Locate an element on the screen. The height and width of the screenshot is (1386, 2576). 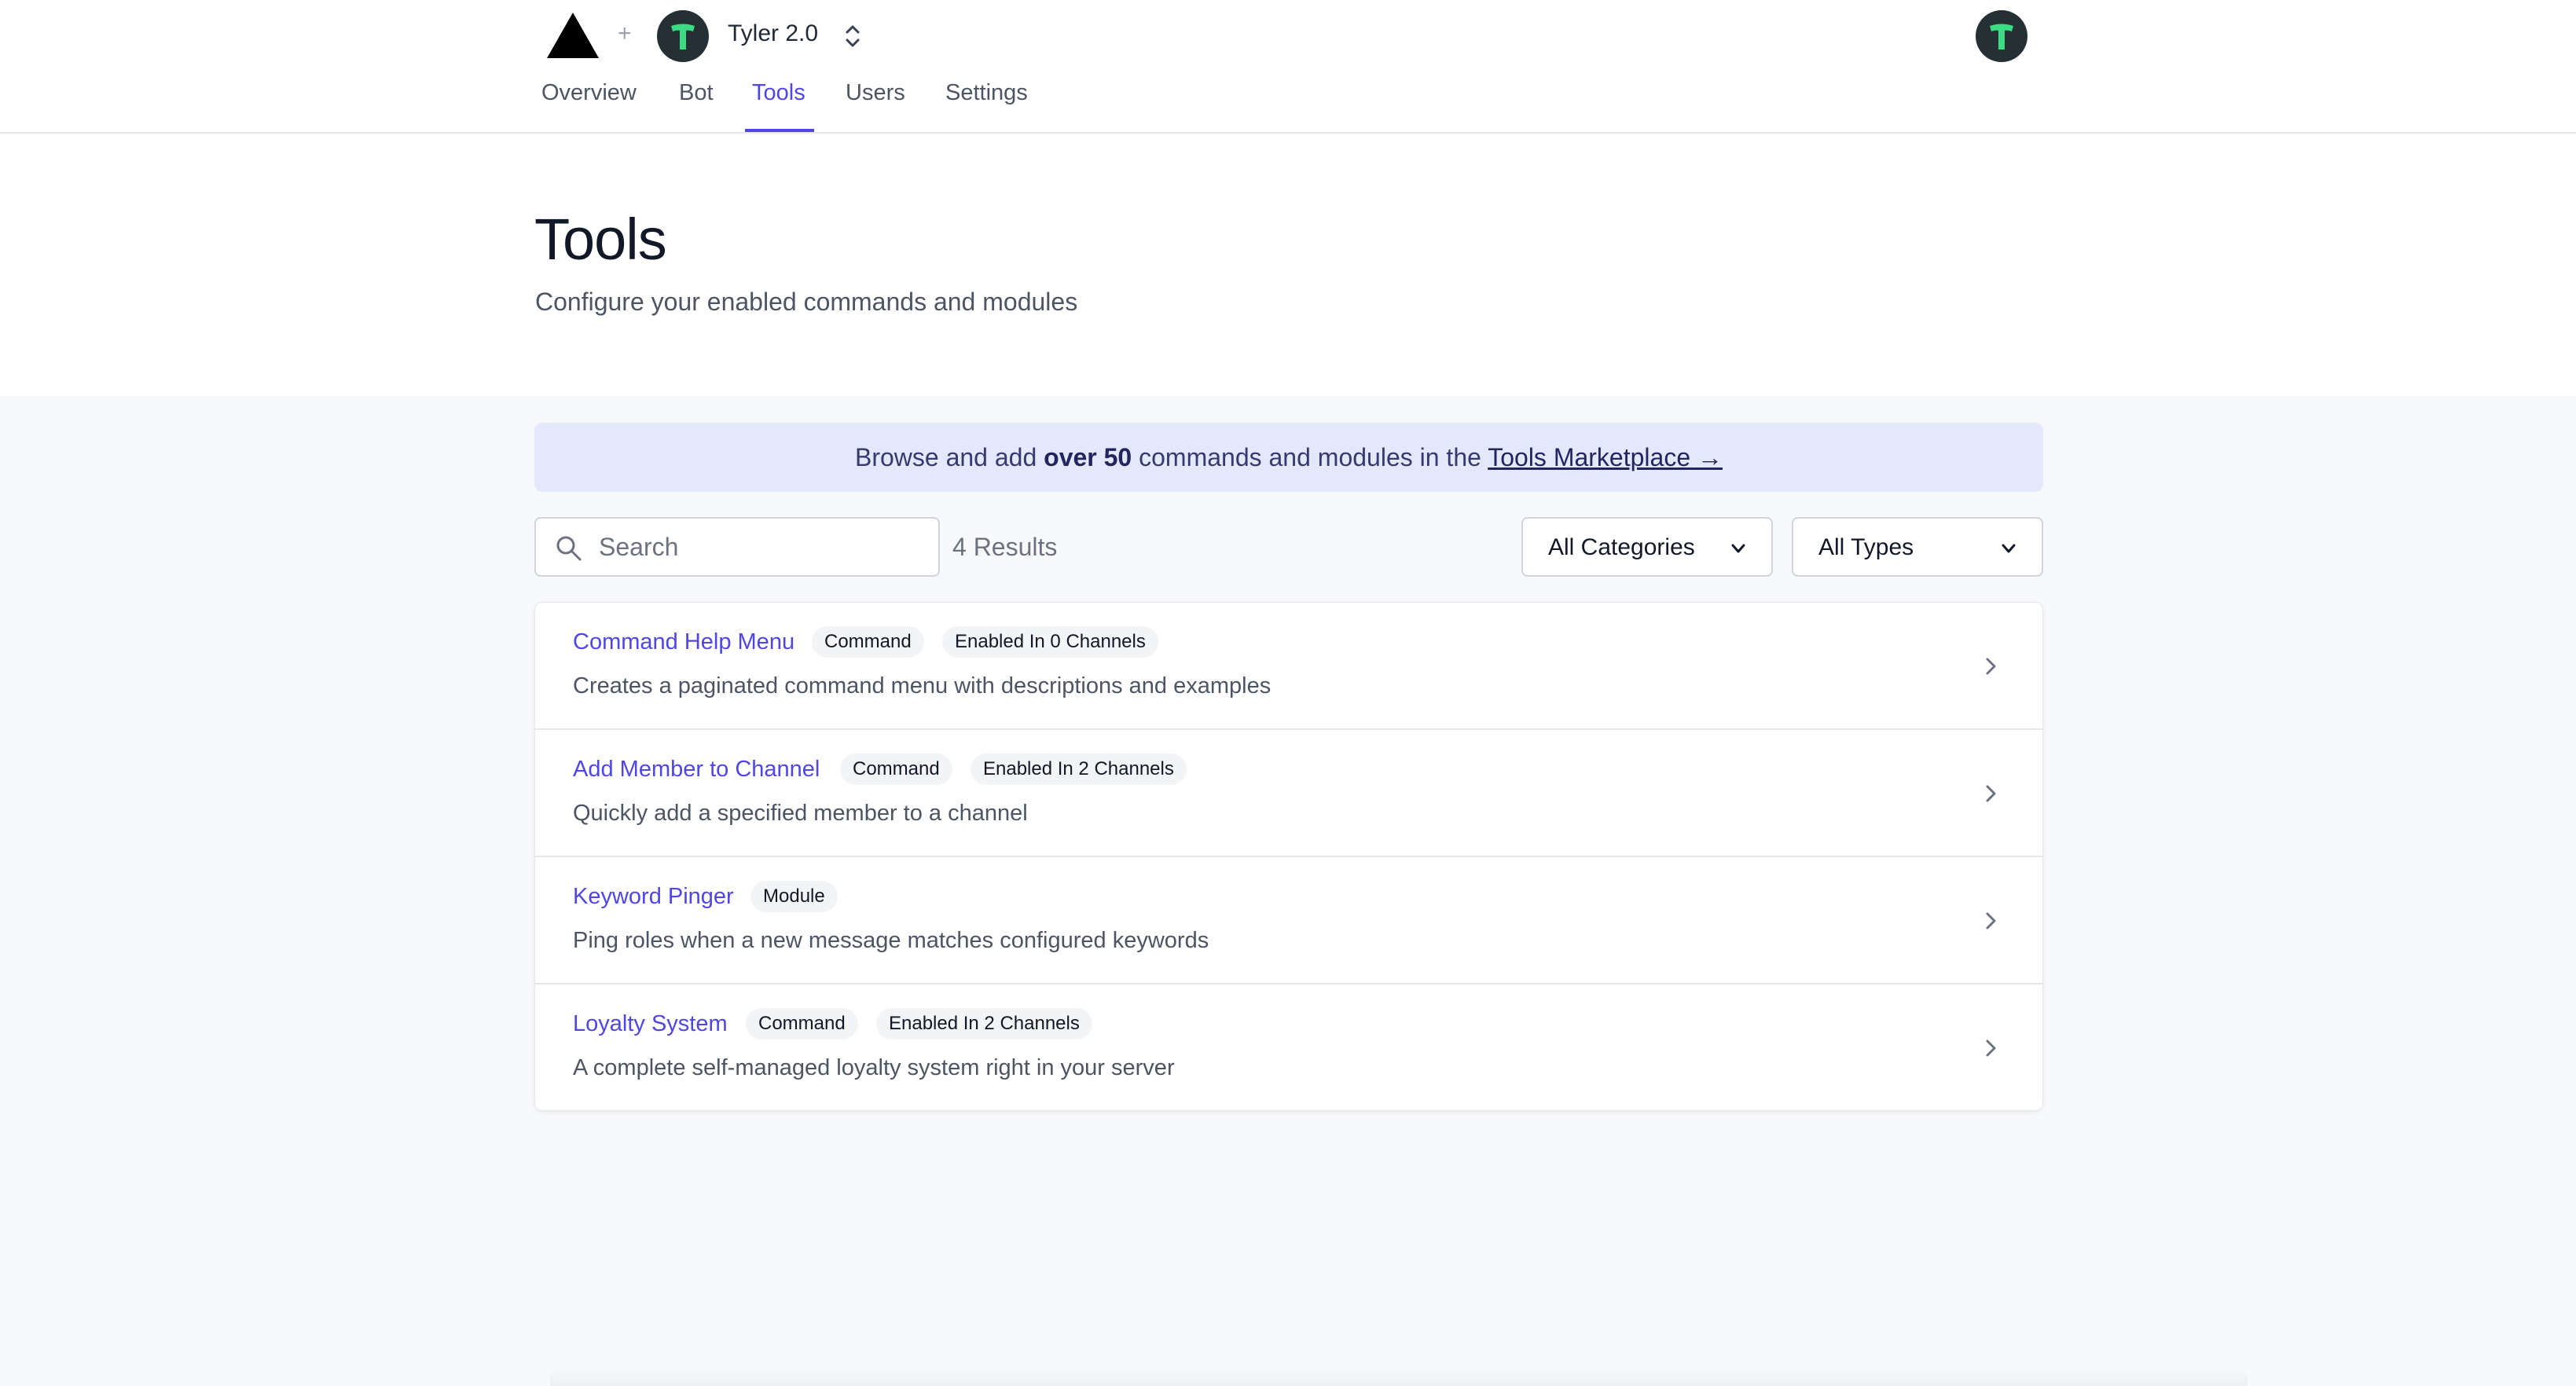
category-select: All Categories is located at coordinates (1647, 547).